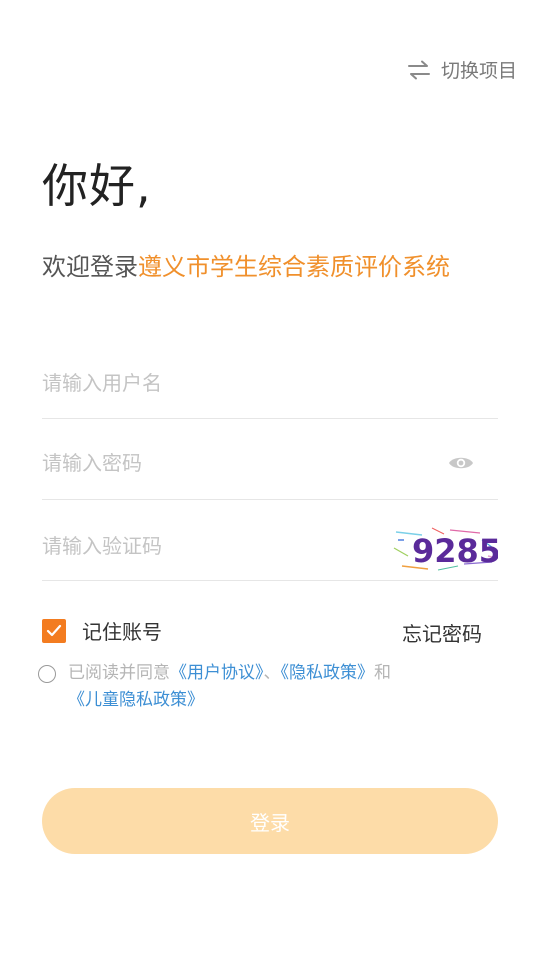  Describe the element at coordinates (122, 632) in the screenshot. I see `remember-label: 记住账号` at that location.